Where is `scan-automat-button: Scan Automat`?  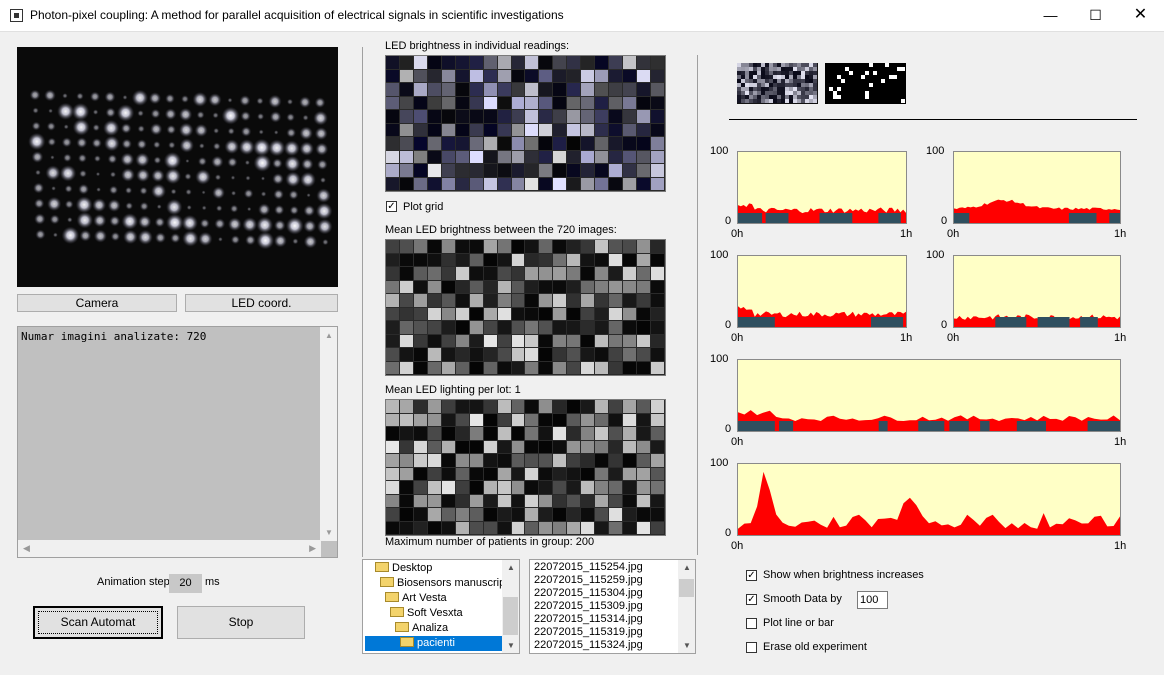
scan-automat-button: Scan Automat is located at coordinates (98, 622).